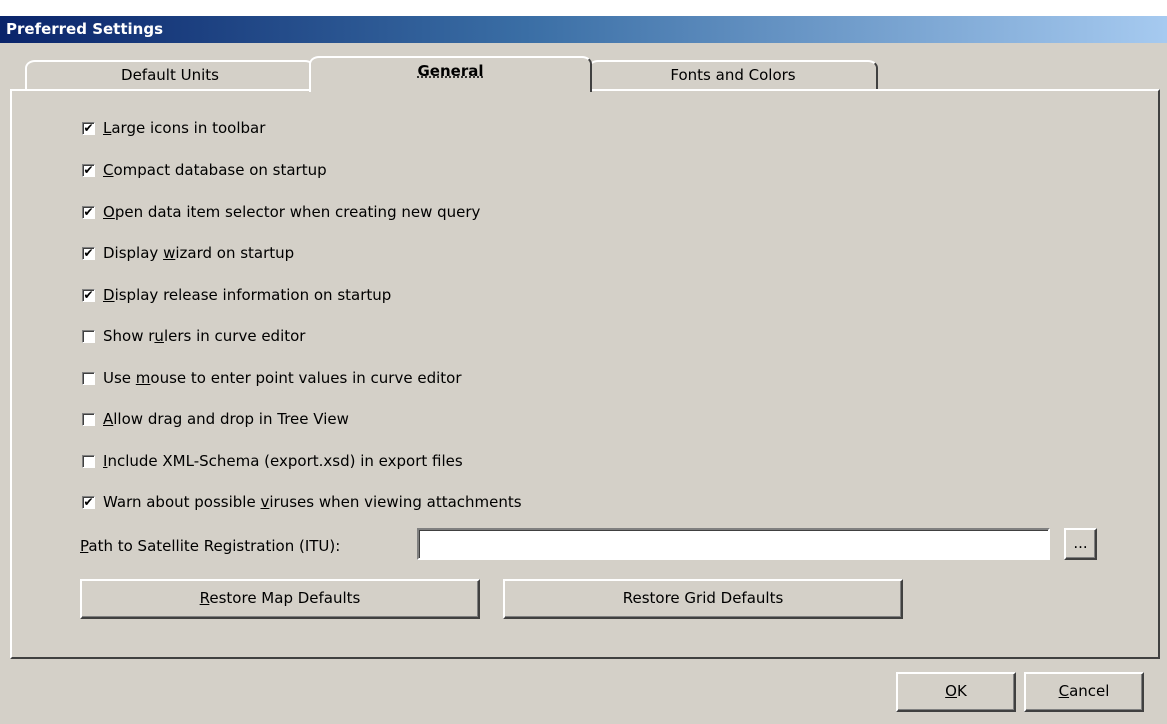 The width and height of the screenshot is (1167, 724). I want to click on tab-default-units: Default Units, so click(170, 75).